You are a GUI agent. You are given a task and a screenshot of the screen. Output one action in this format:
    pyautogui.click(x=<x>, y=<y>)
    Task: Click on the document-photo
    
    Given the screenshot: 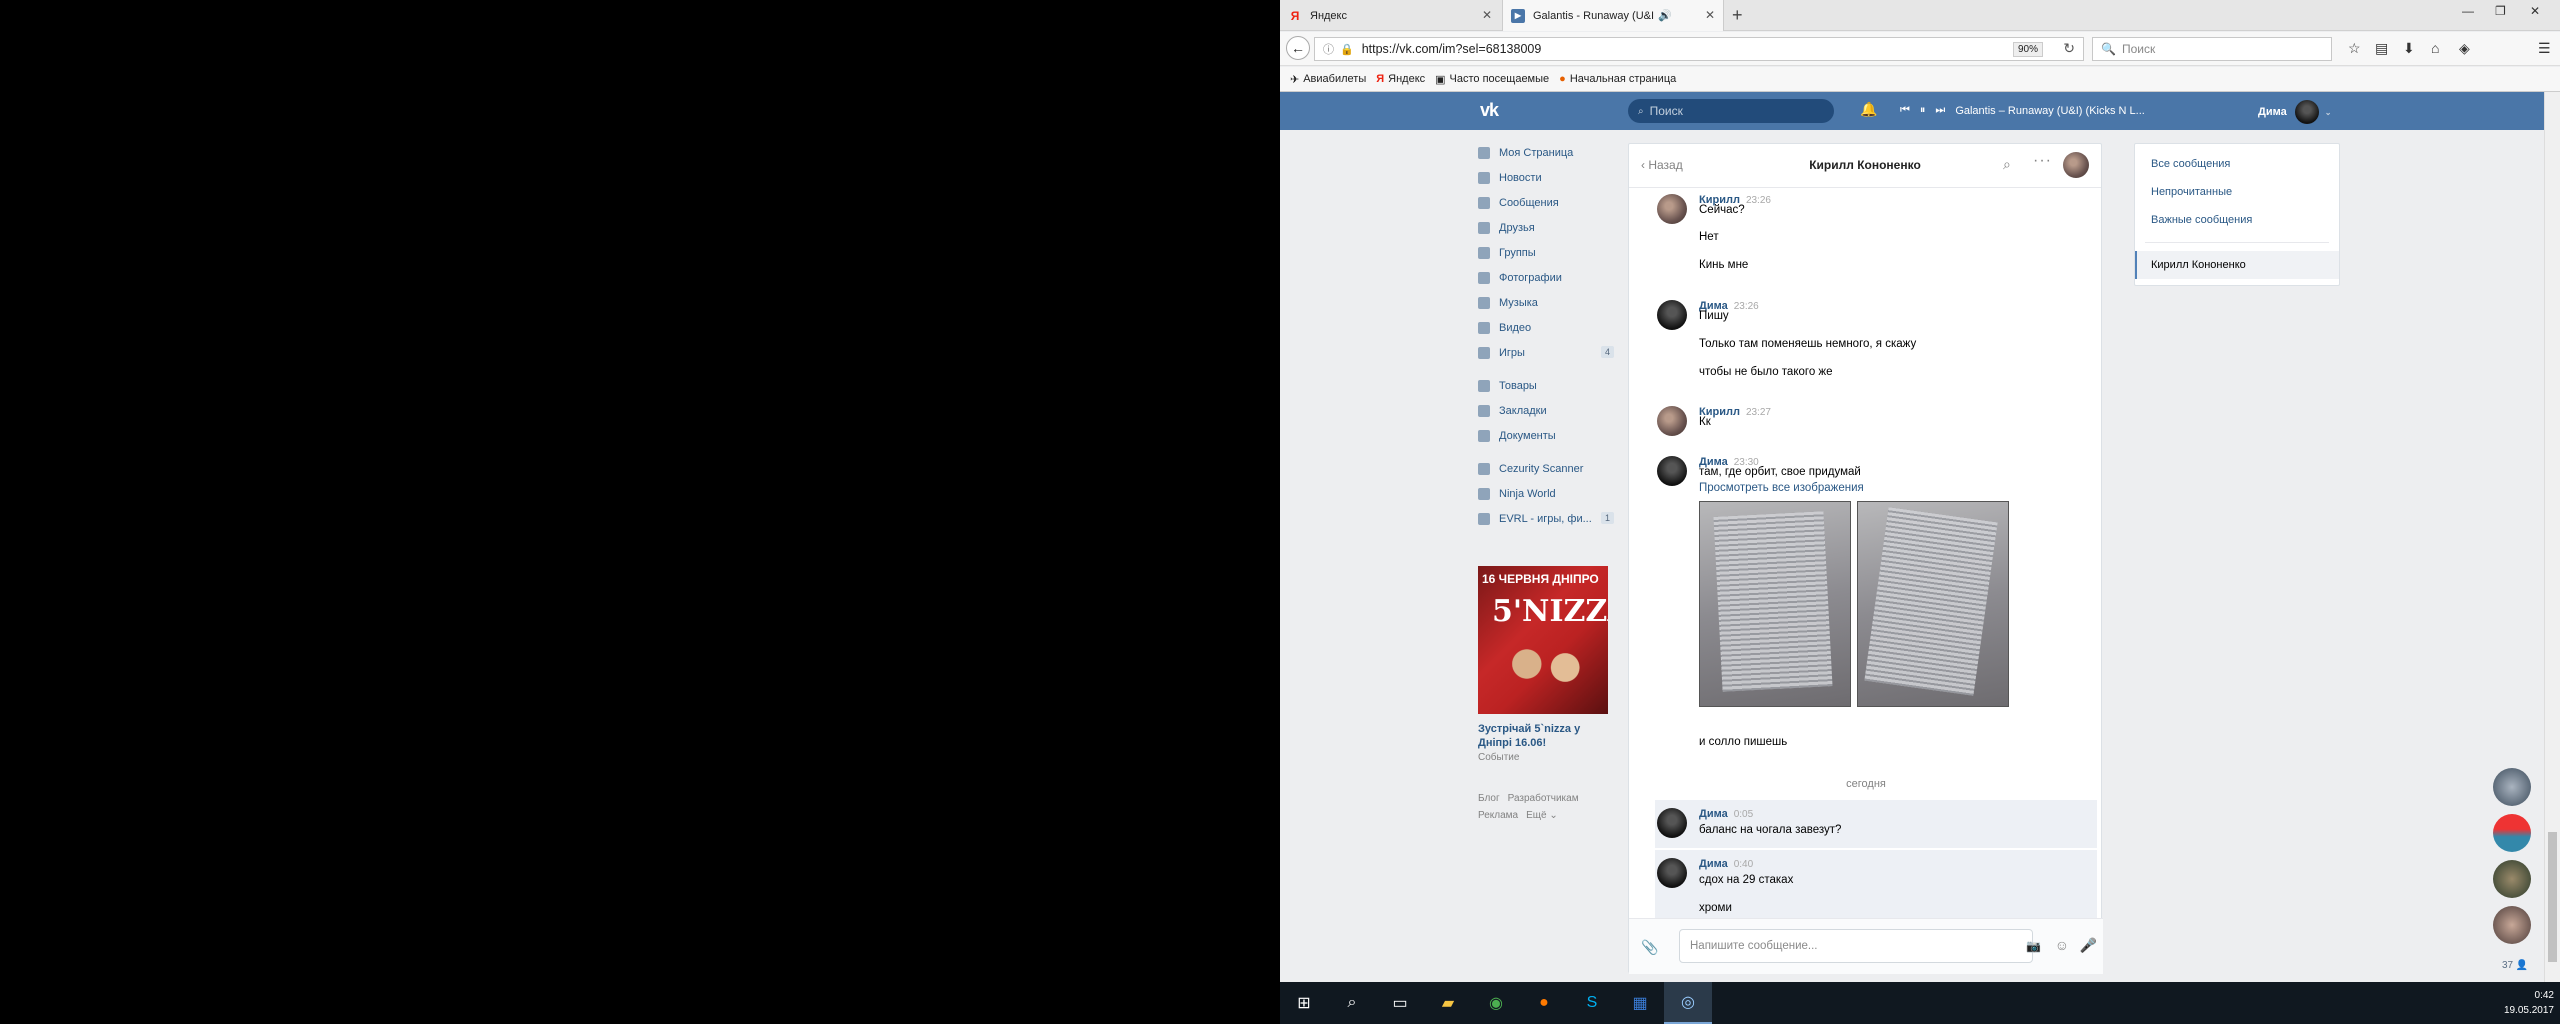 What is the action you would take?
    pyautogui.click(x=1773, y=601)
    